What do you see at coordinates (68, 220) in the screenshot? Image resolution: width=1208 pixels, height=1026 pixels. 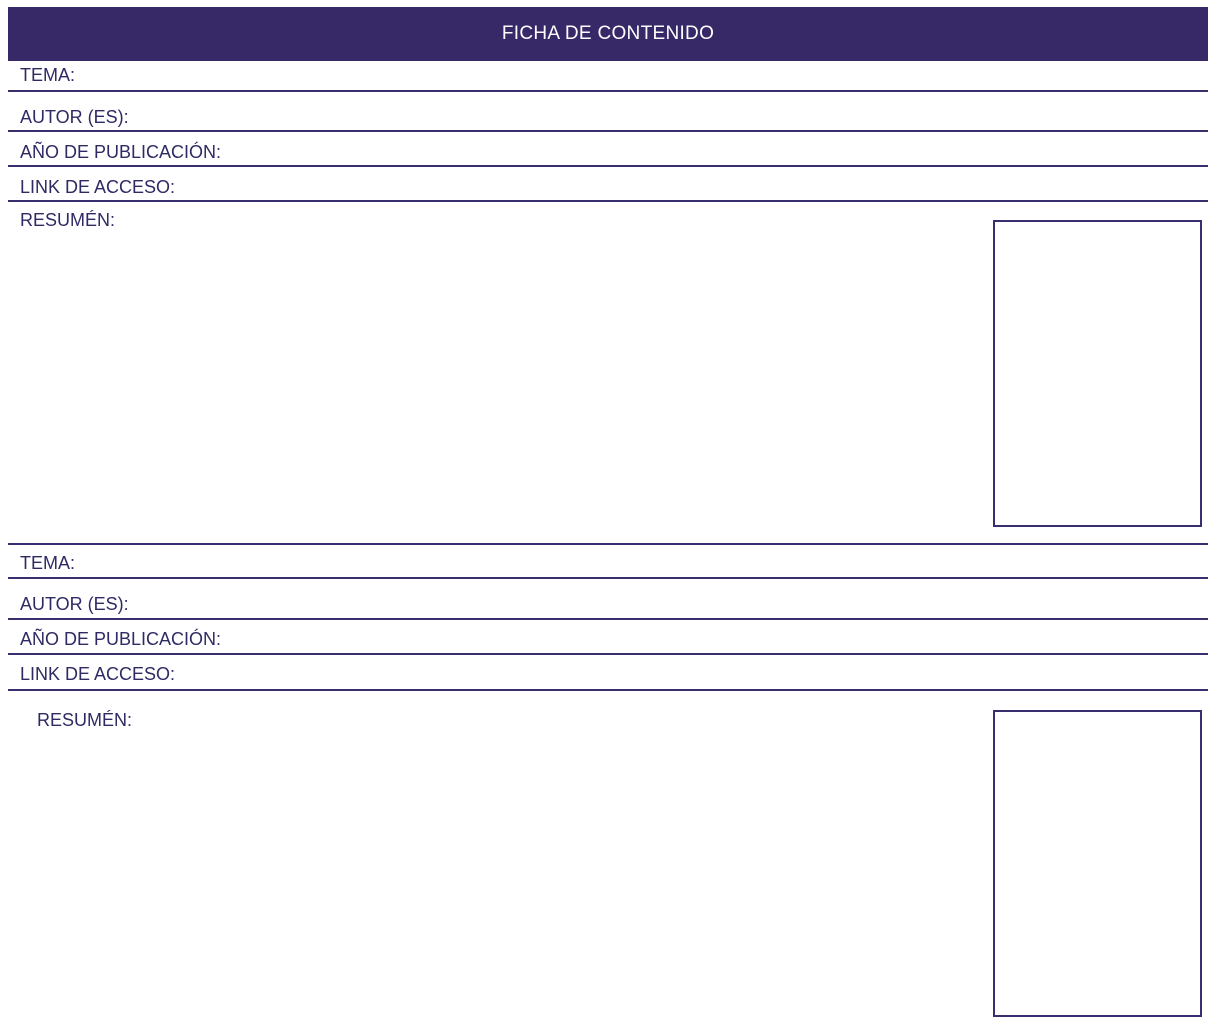 I see `card1-resumen-label: RESUMÉN:` at bounding box center [68, 220].